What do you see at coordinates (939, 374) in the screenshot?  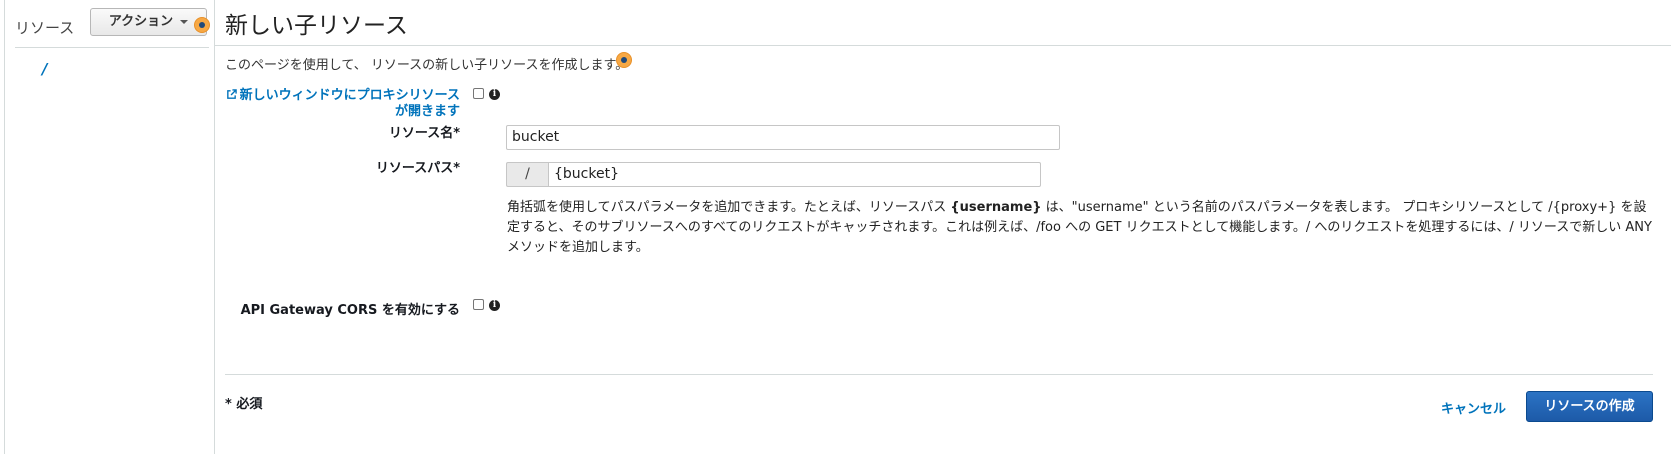 I see `form-divider` at bounding box center [939, 374].